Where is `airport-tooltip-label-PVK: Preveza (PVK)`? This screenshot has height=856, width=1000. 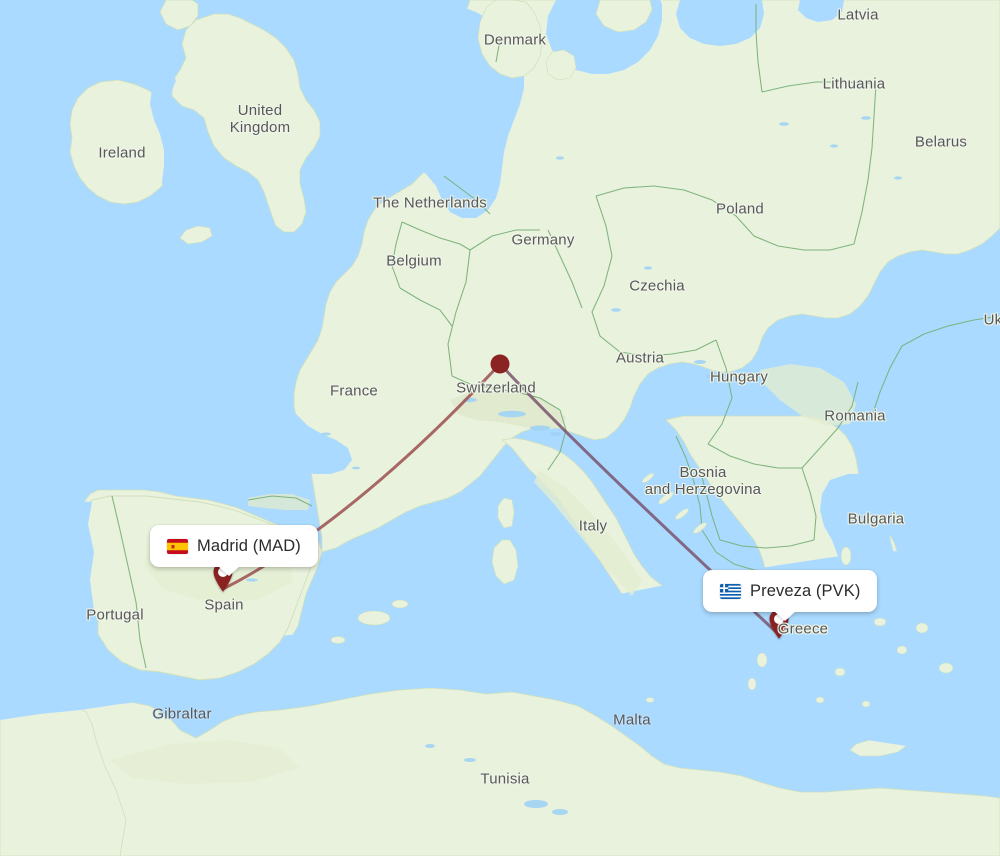 airport-tooltip-label-PVK: Preveza (PVK) is located at coordinates (805, 590).